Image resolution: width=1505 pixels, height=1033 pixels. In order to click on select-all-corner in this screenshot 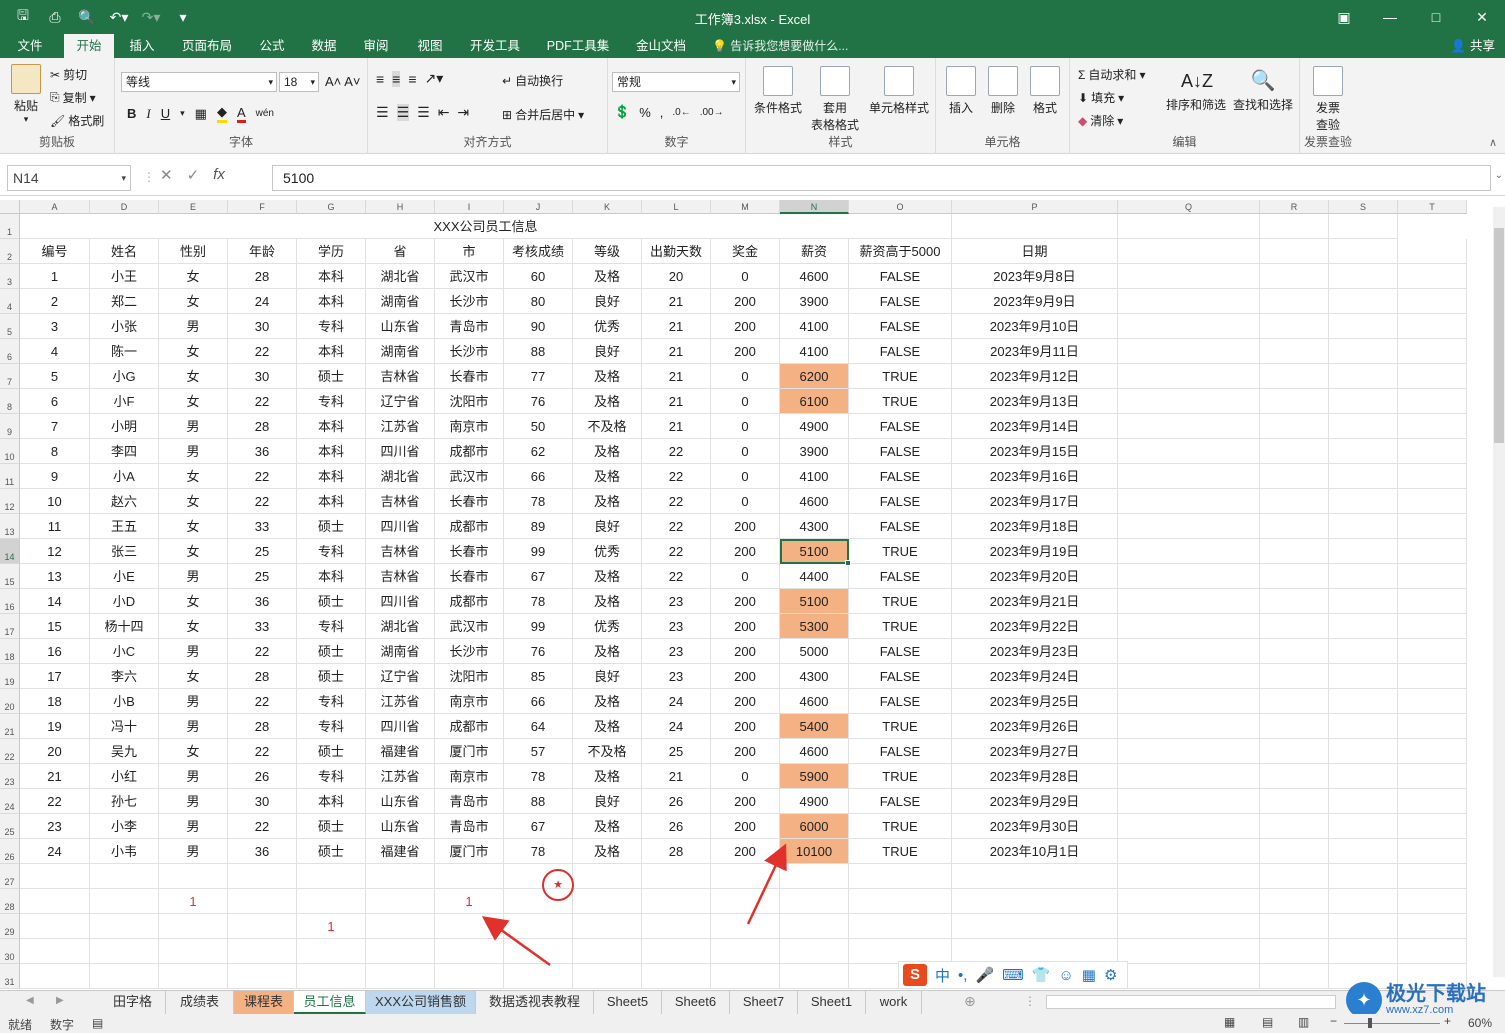, I will do `click(10, 207)`.